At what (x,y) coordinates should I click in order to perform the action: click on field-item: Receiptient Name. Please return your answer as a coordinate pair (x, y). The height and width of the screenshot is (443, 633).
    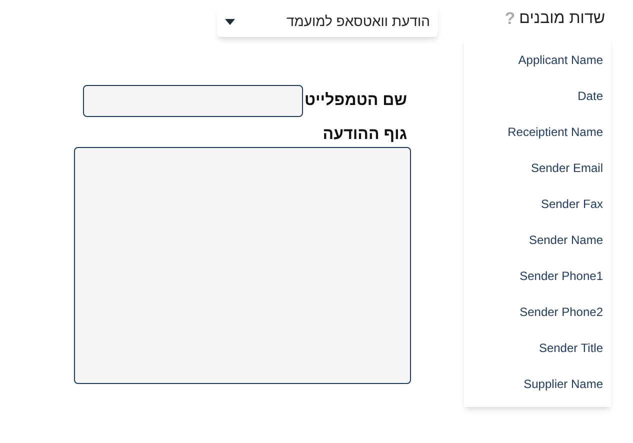
    Looking at the image, I should click on (555, 132).